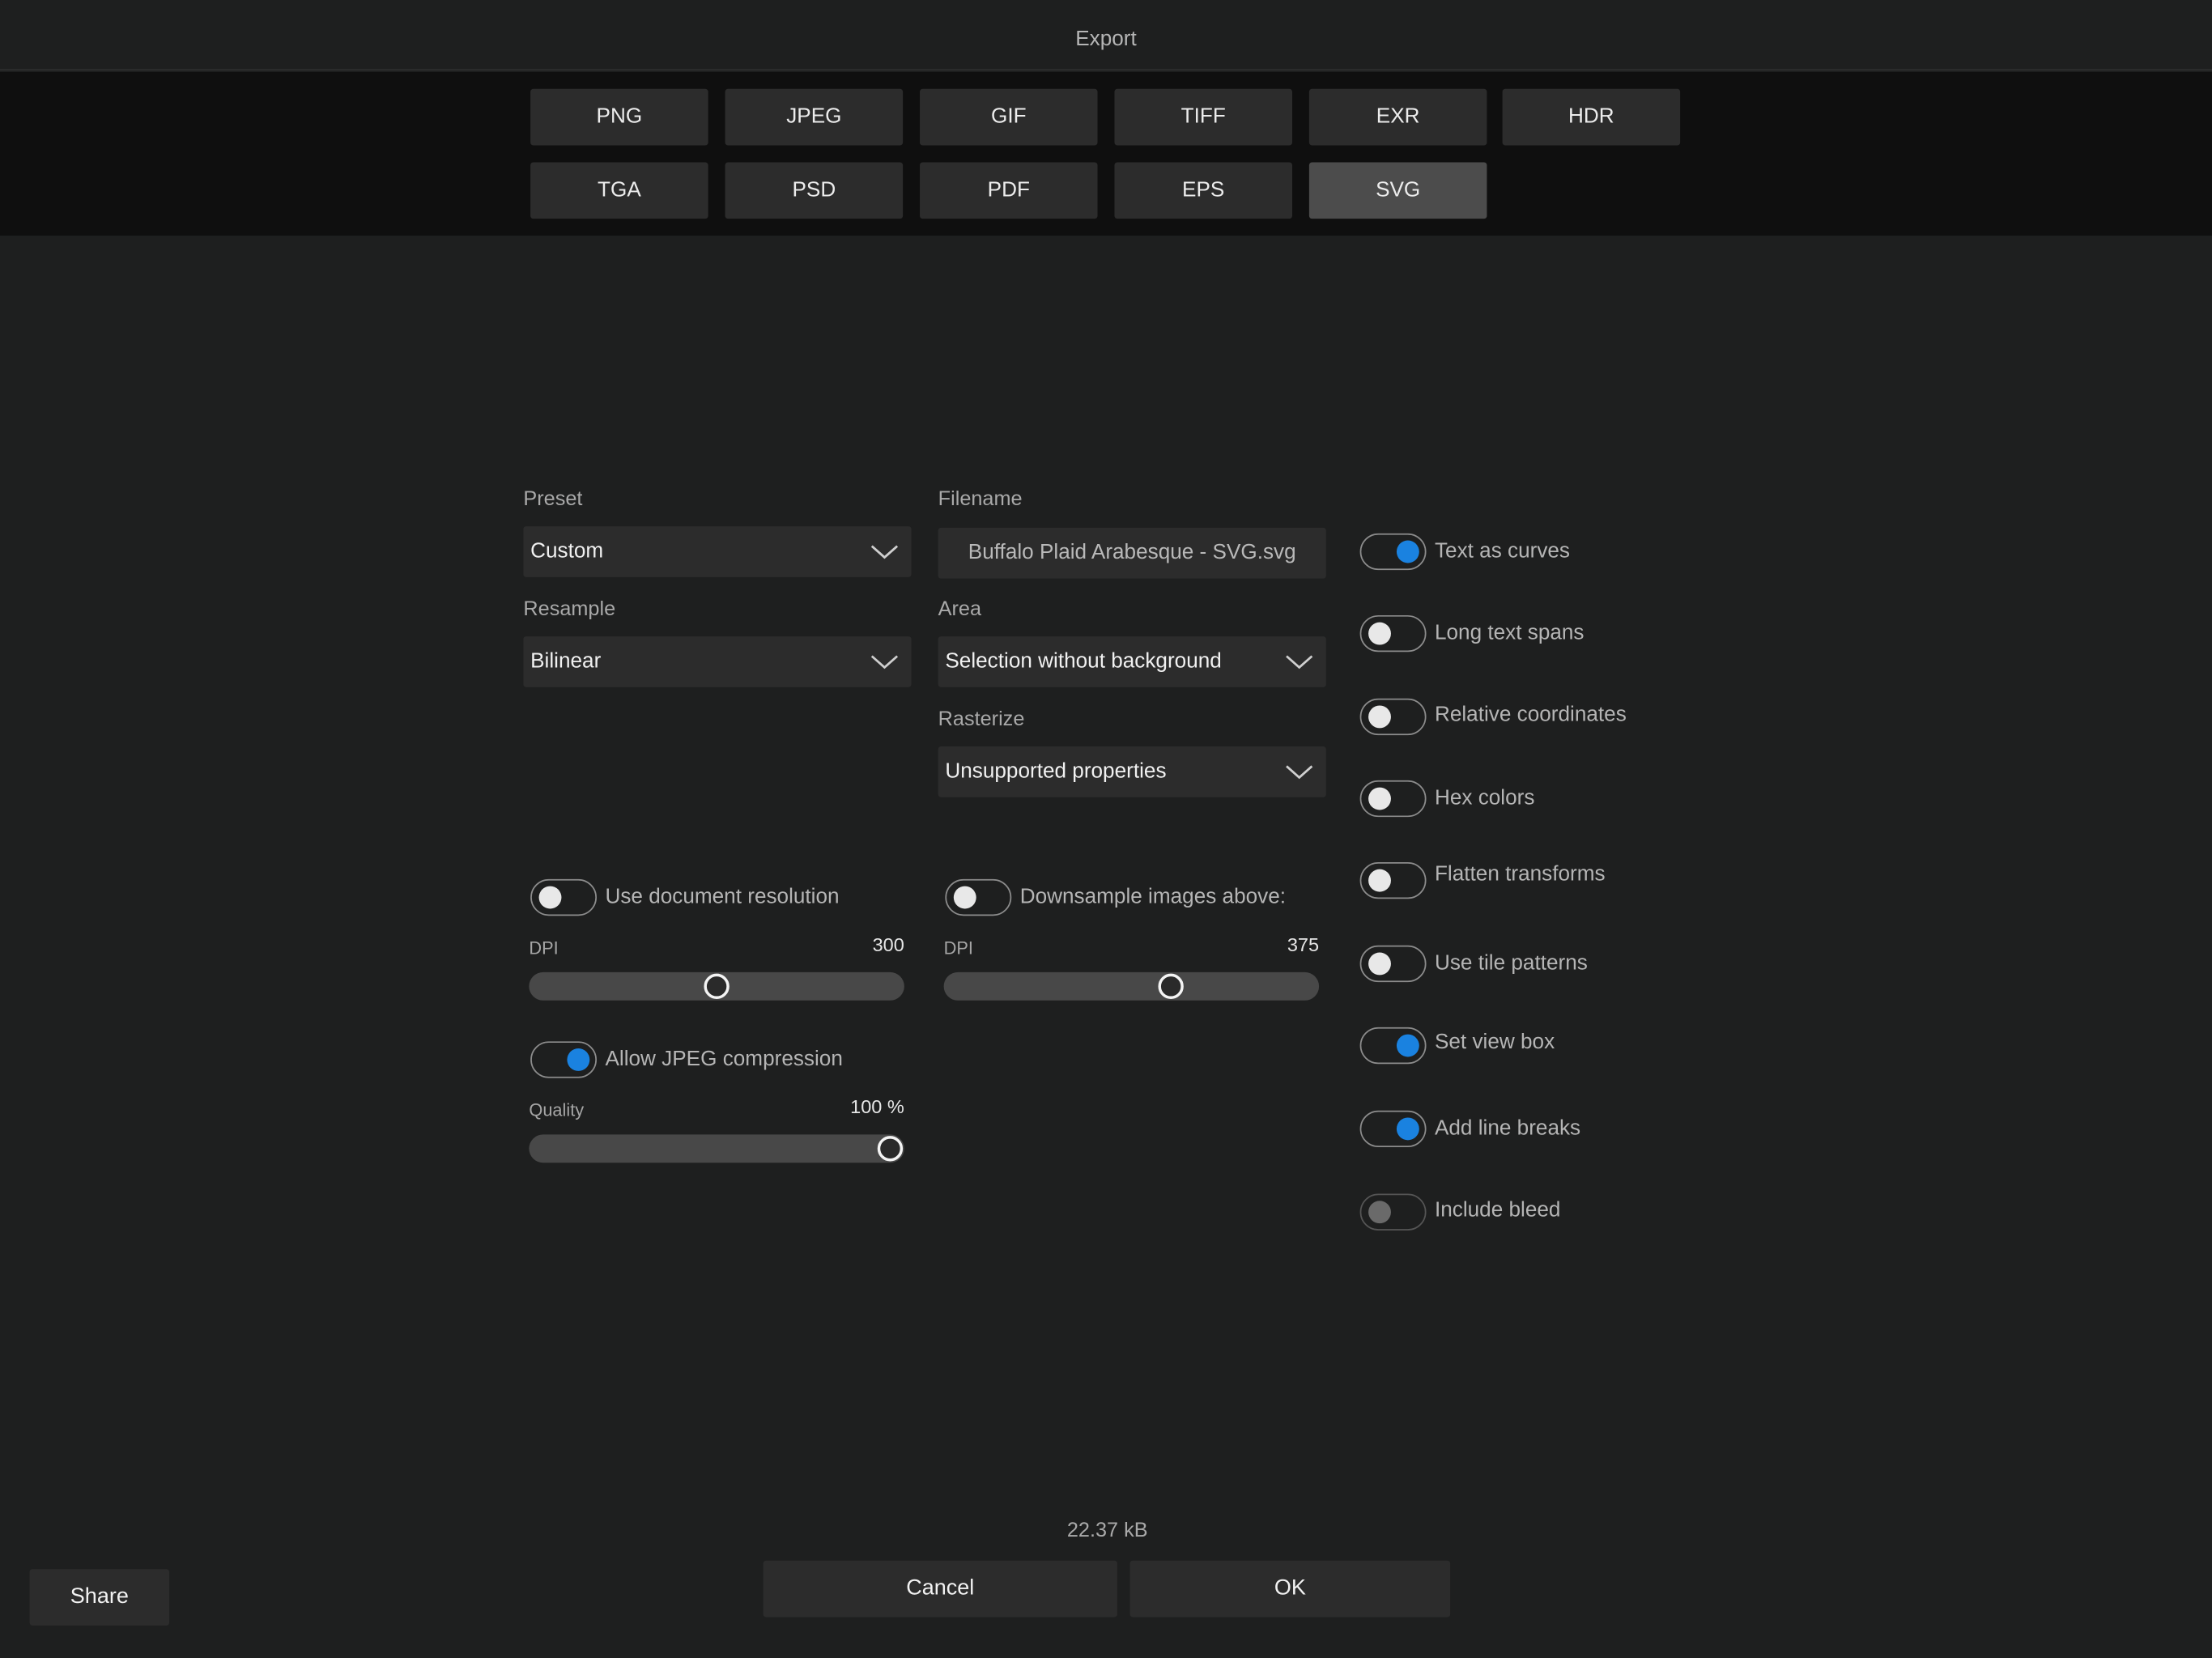 The image size is (2212, 1658). I want to click on long-text-spans-toggle, so click(1393, 633).